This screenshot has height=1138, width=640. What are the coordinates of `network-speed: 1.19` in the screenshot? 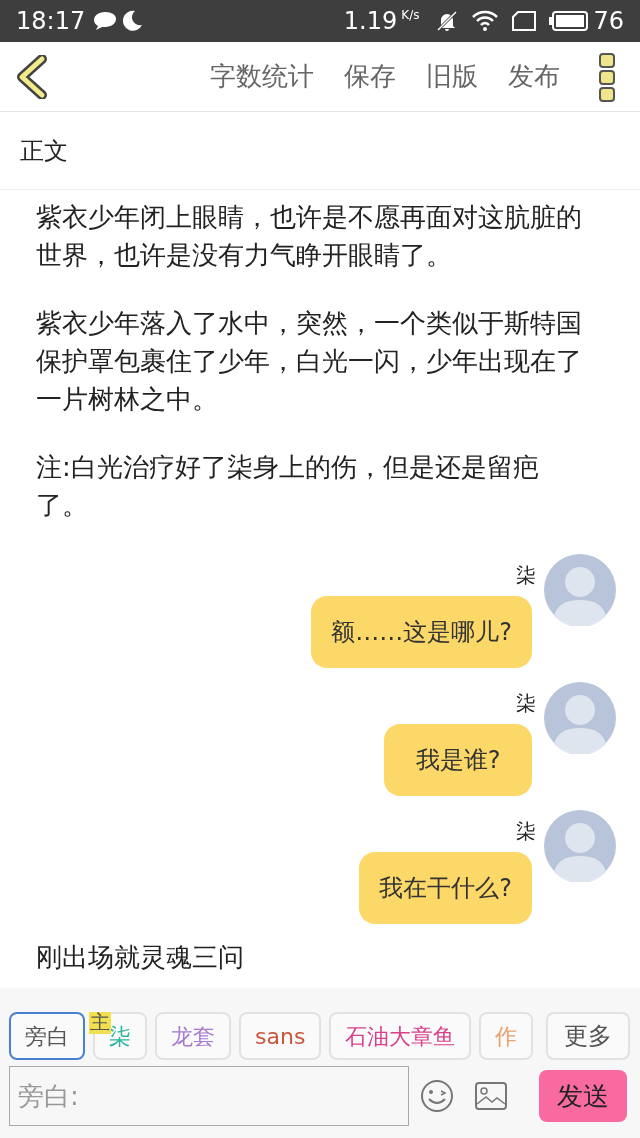 It's located at (370, 21).